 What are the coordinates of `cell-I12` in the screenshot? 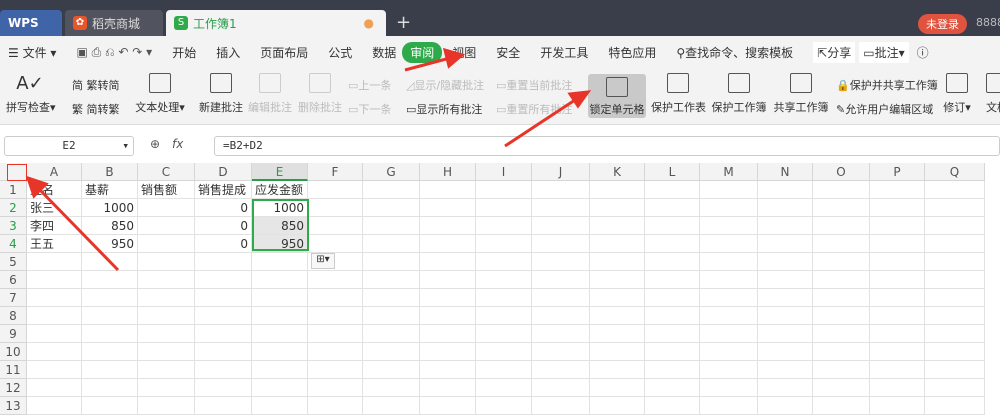 It's located at (504, 388).